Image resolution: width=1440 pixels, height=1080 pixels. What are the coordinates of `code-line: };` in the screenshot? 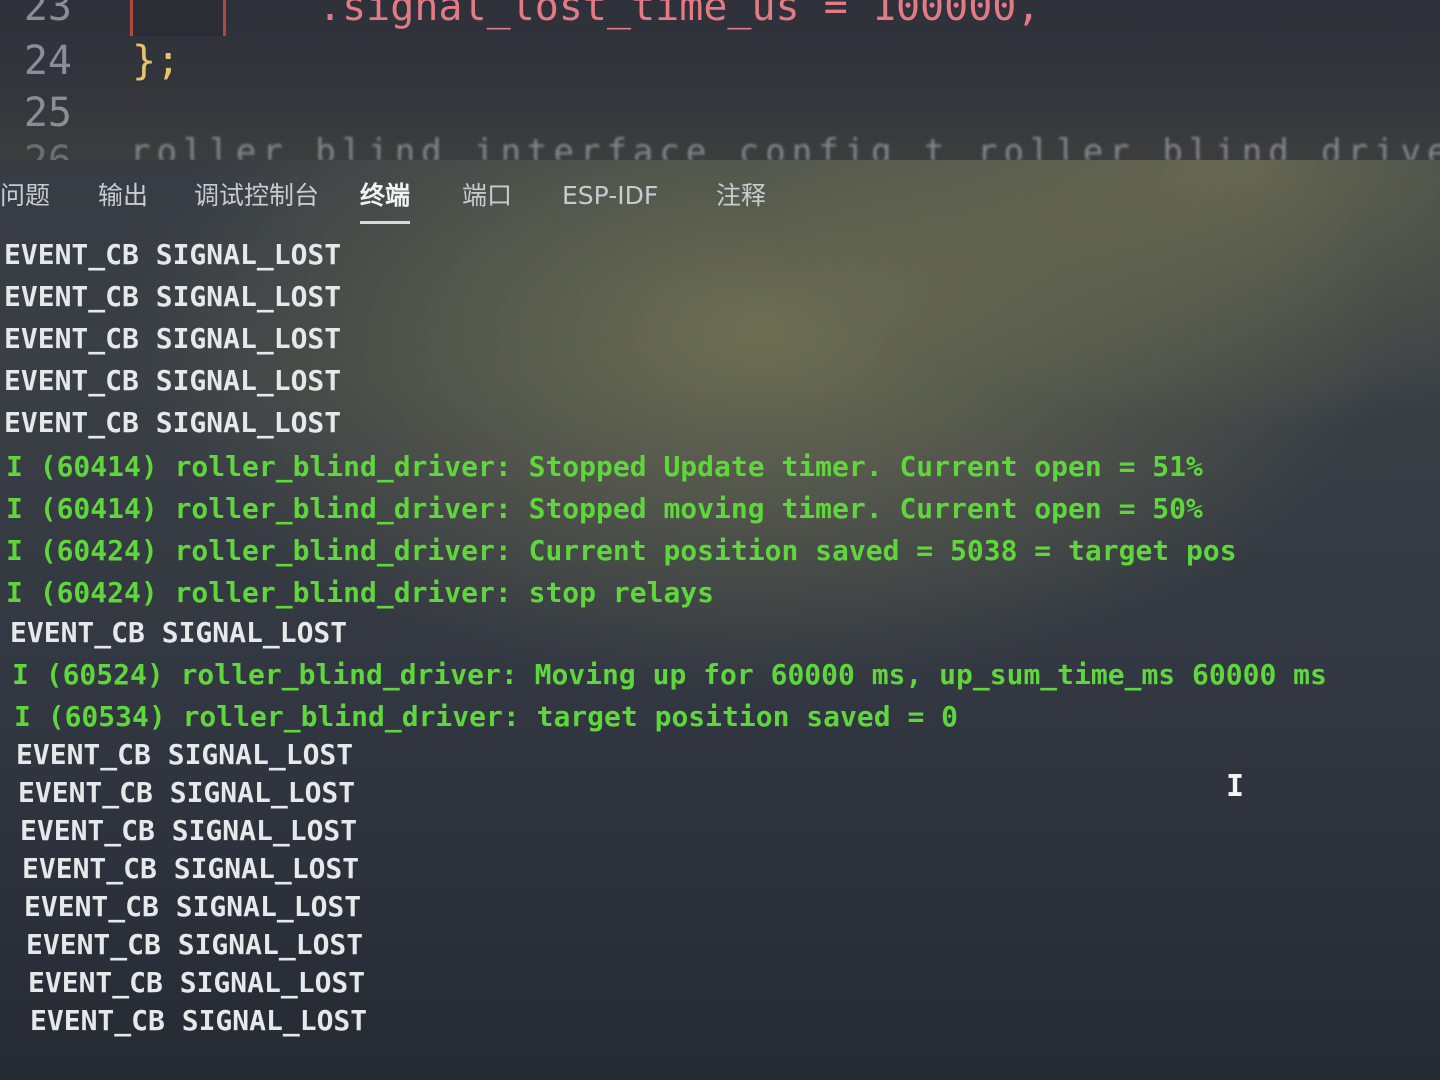 It's located at (156, 61).